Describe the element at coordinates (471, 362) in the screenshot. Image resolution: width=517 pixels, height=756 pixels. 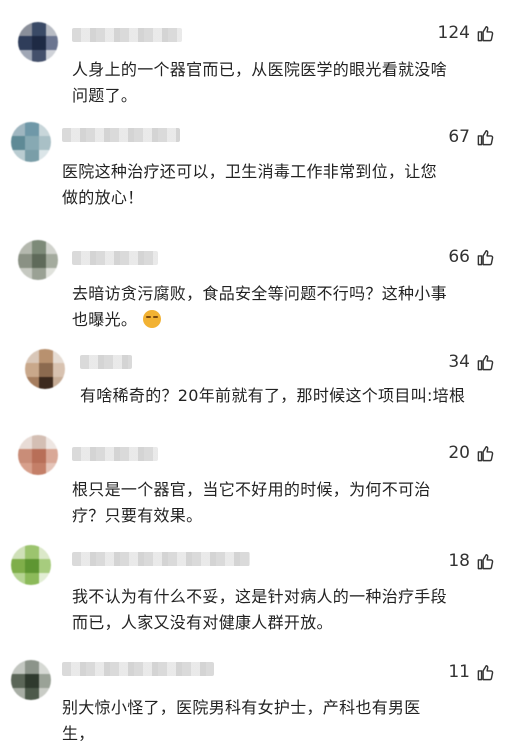
I see `like-button: 34` at that location.